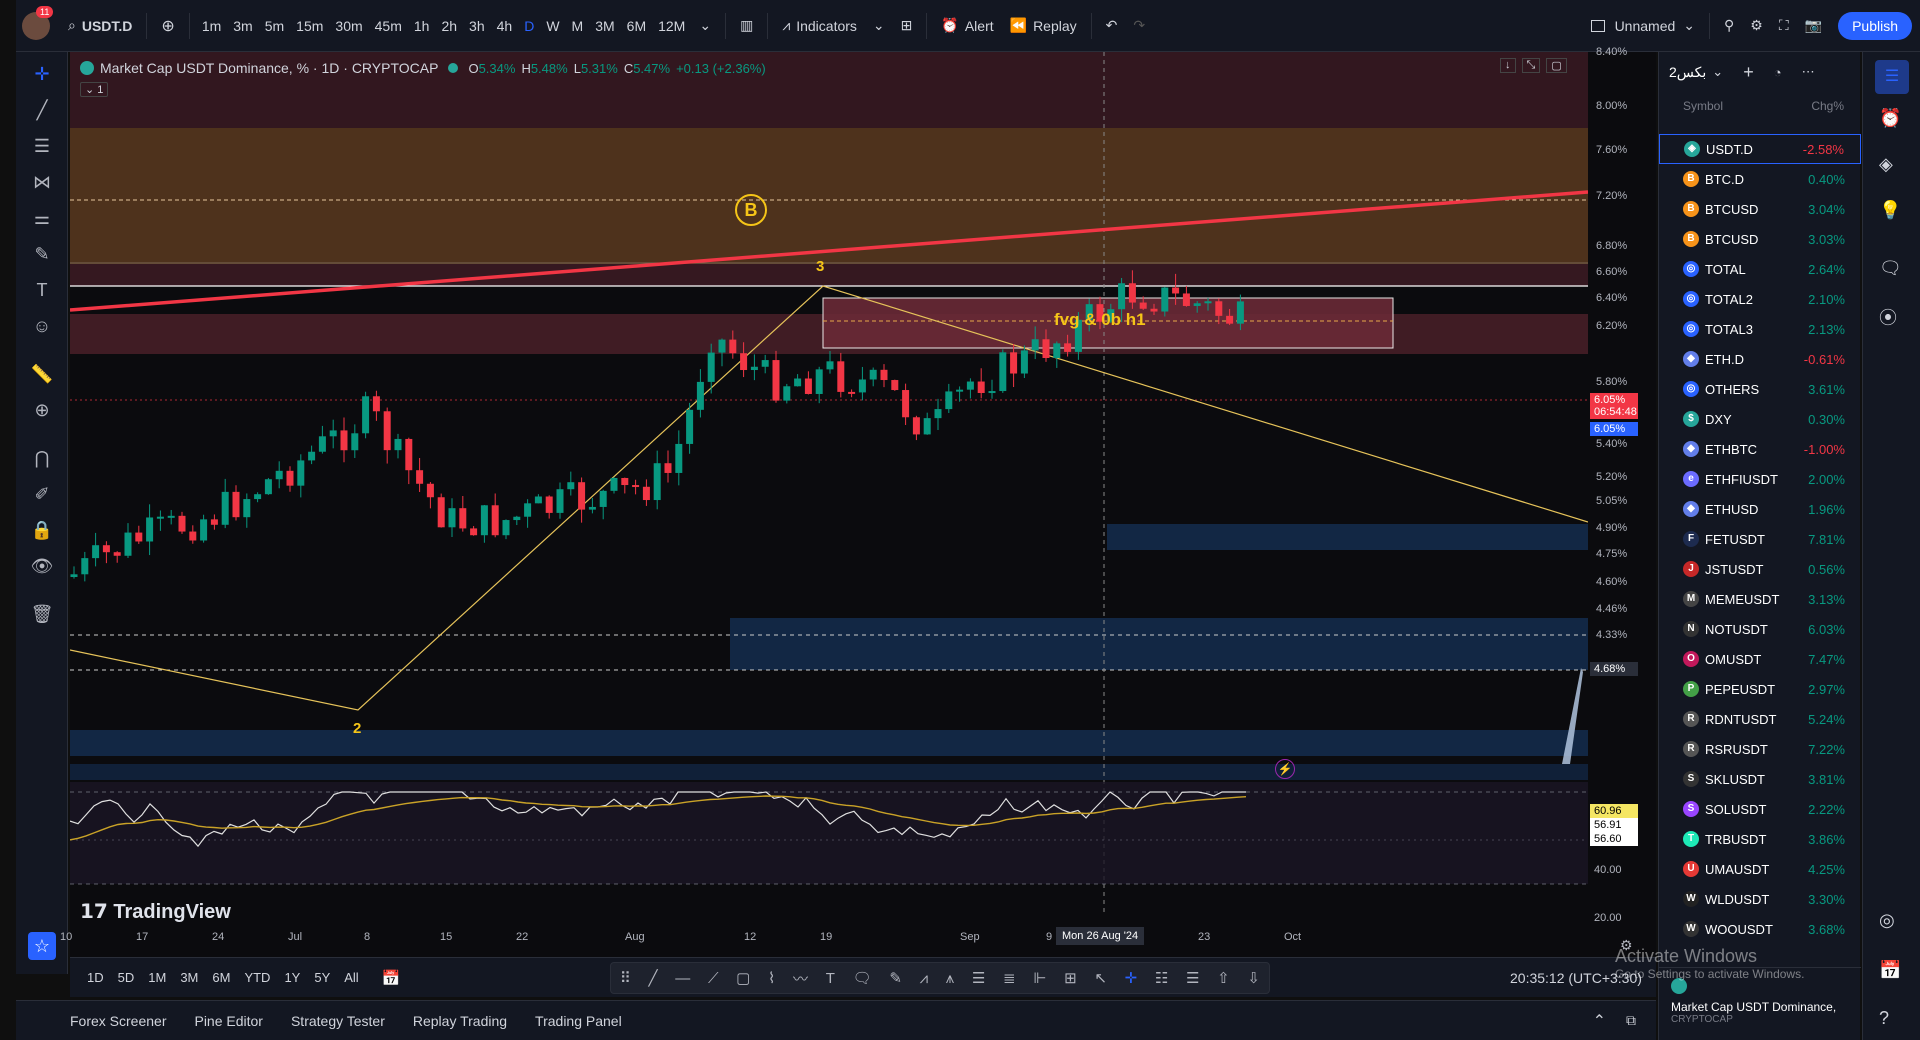 The height and width of the screenshot is (1040, 1920). What do you see at coordinates (1892, 77) in the screenshot?
I see `watchlist-sidebar-icon: ☰` at bounding box center [1892, 77].